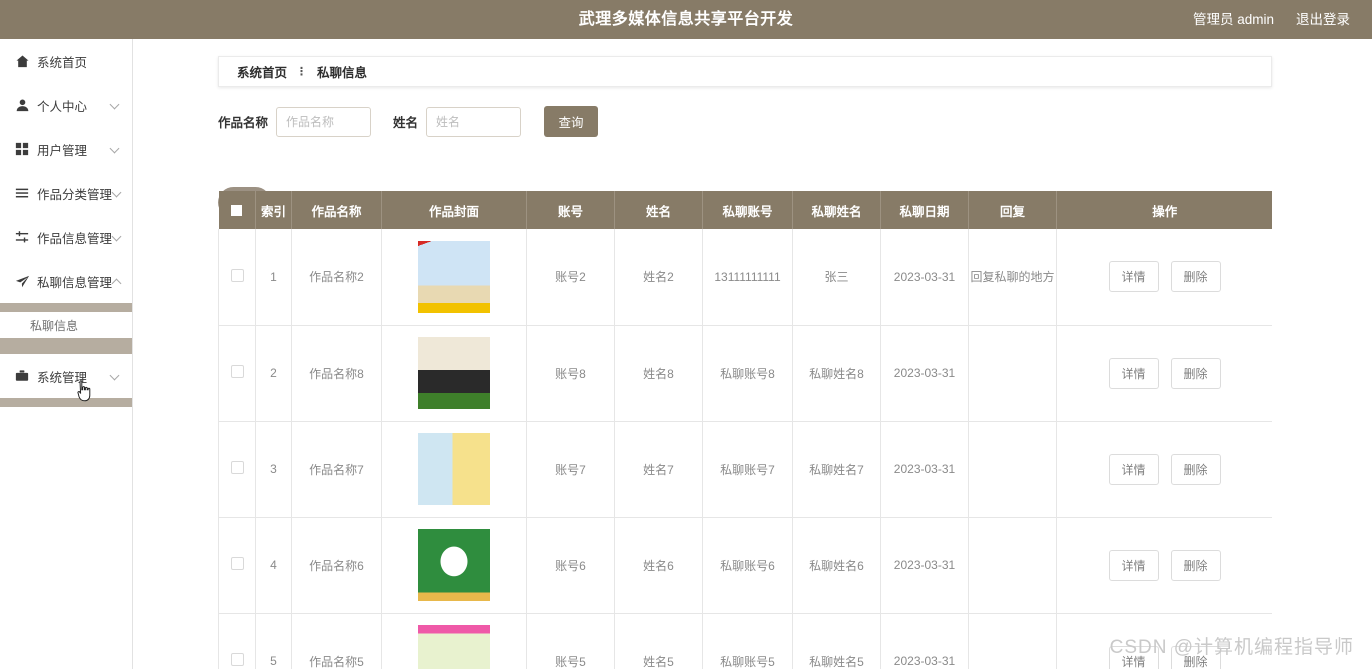  I want to click on sidebar-item-private-chat-management: 私聊信息管理, so click(66, 281).